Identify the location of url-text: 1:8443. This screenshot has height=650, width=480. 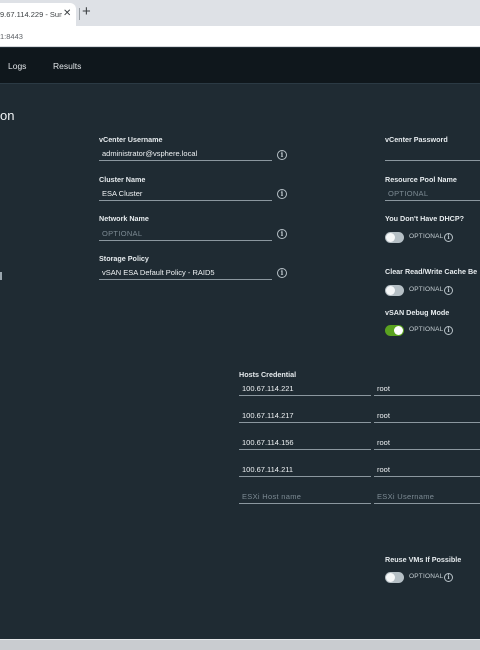
(11, 36).